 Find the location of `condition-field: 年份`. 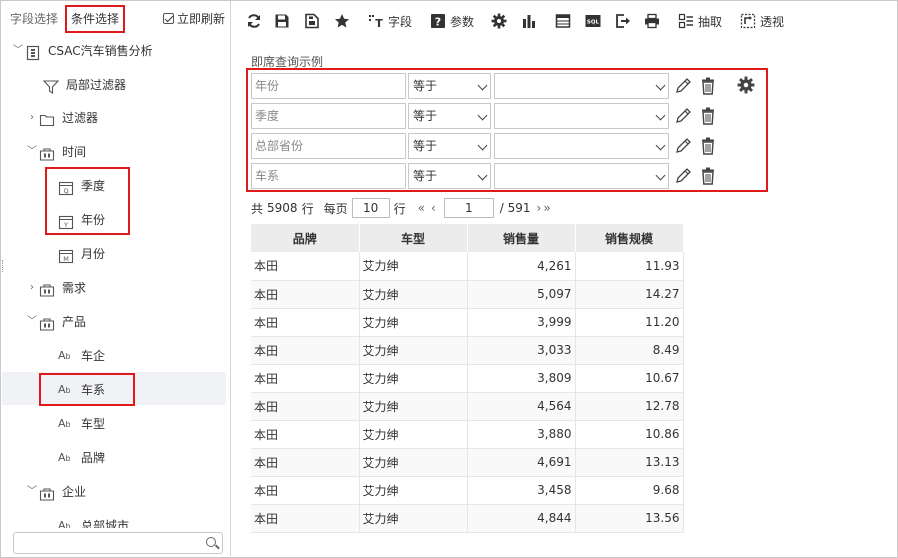

condition-field: 年份 is located at coordinates (328, 86).